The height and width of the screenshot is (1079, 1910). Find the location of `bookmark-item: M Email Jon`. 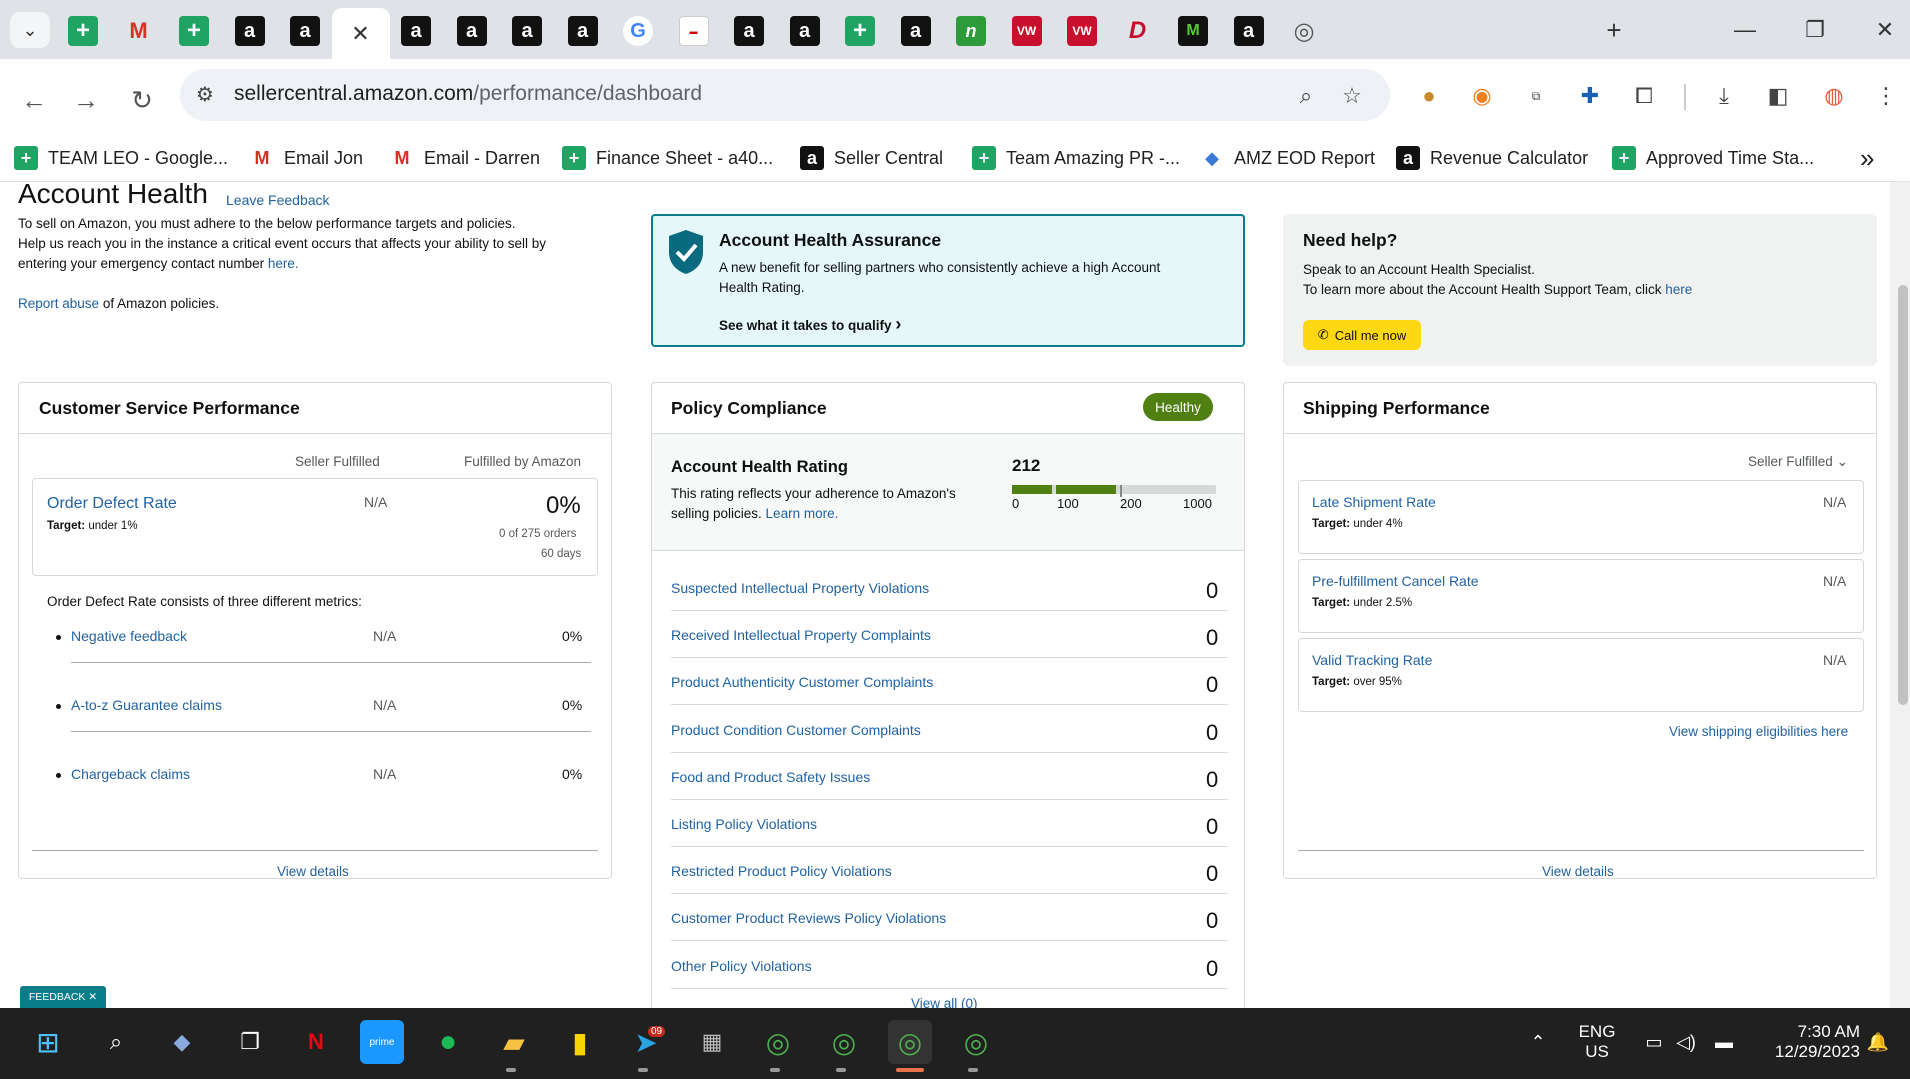

bookmark-item: M Email Jon is located at coordinates (307, 158).